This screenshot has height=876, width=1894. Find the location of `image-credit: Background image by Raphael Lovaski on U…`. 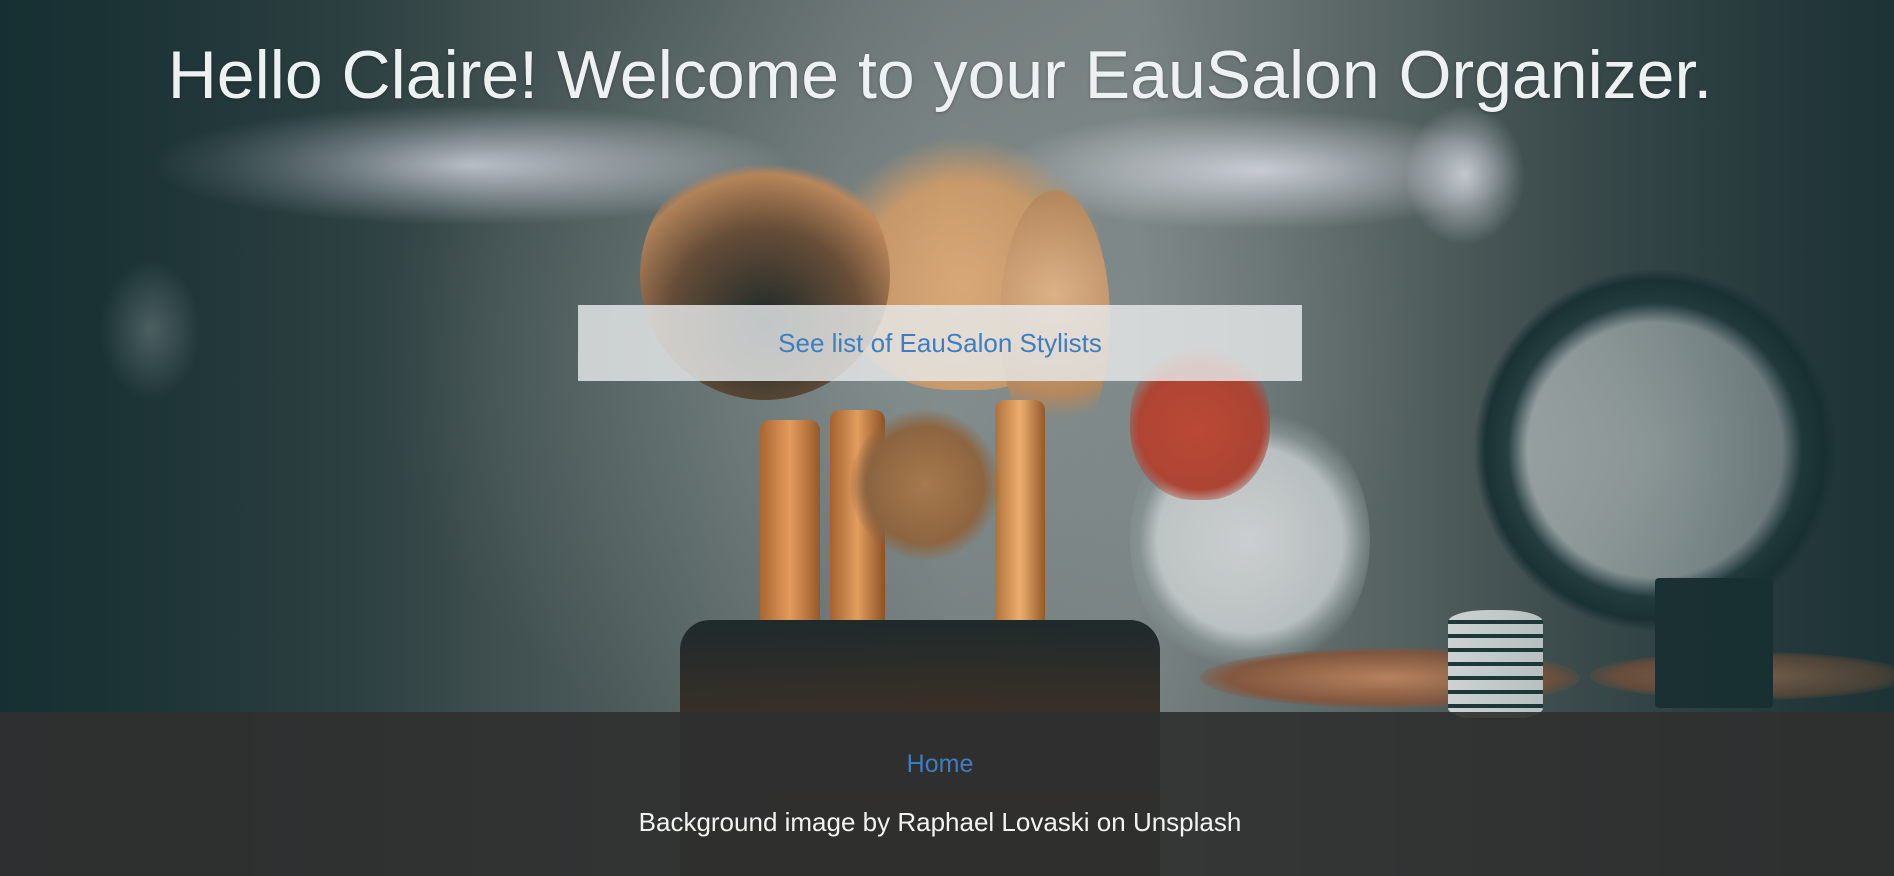

image-credit: Background image by Raphael Lovaski on U… is located at coordinates (940, 822).